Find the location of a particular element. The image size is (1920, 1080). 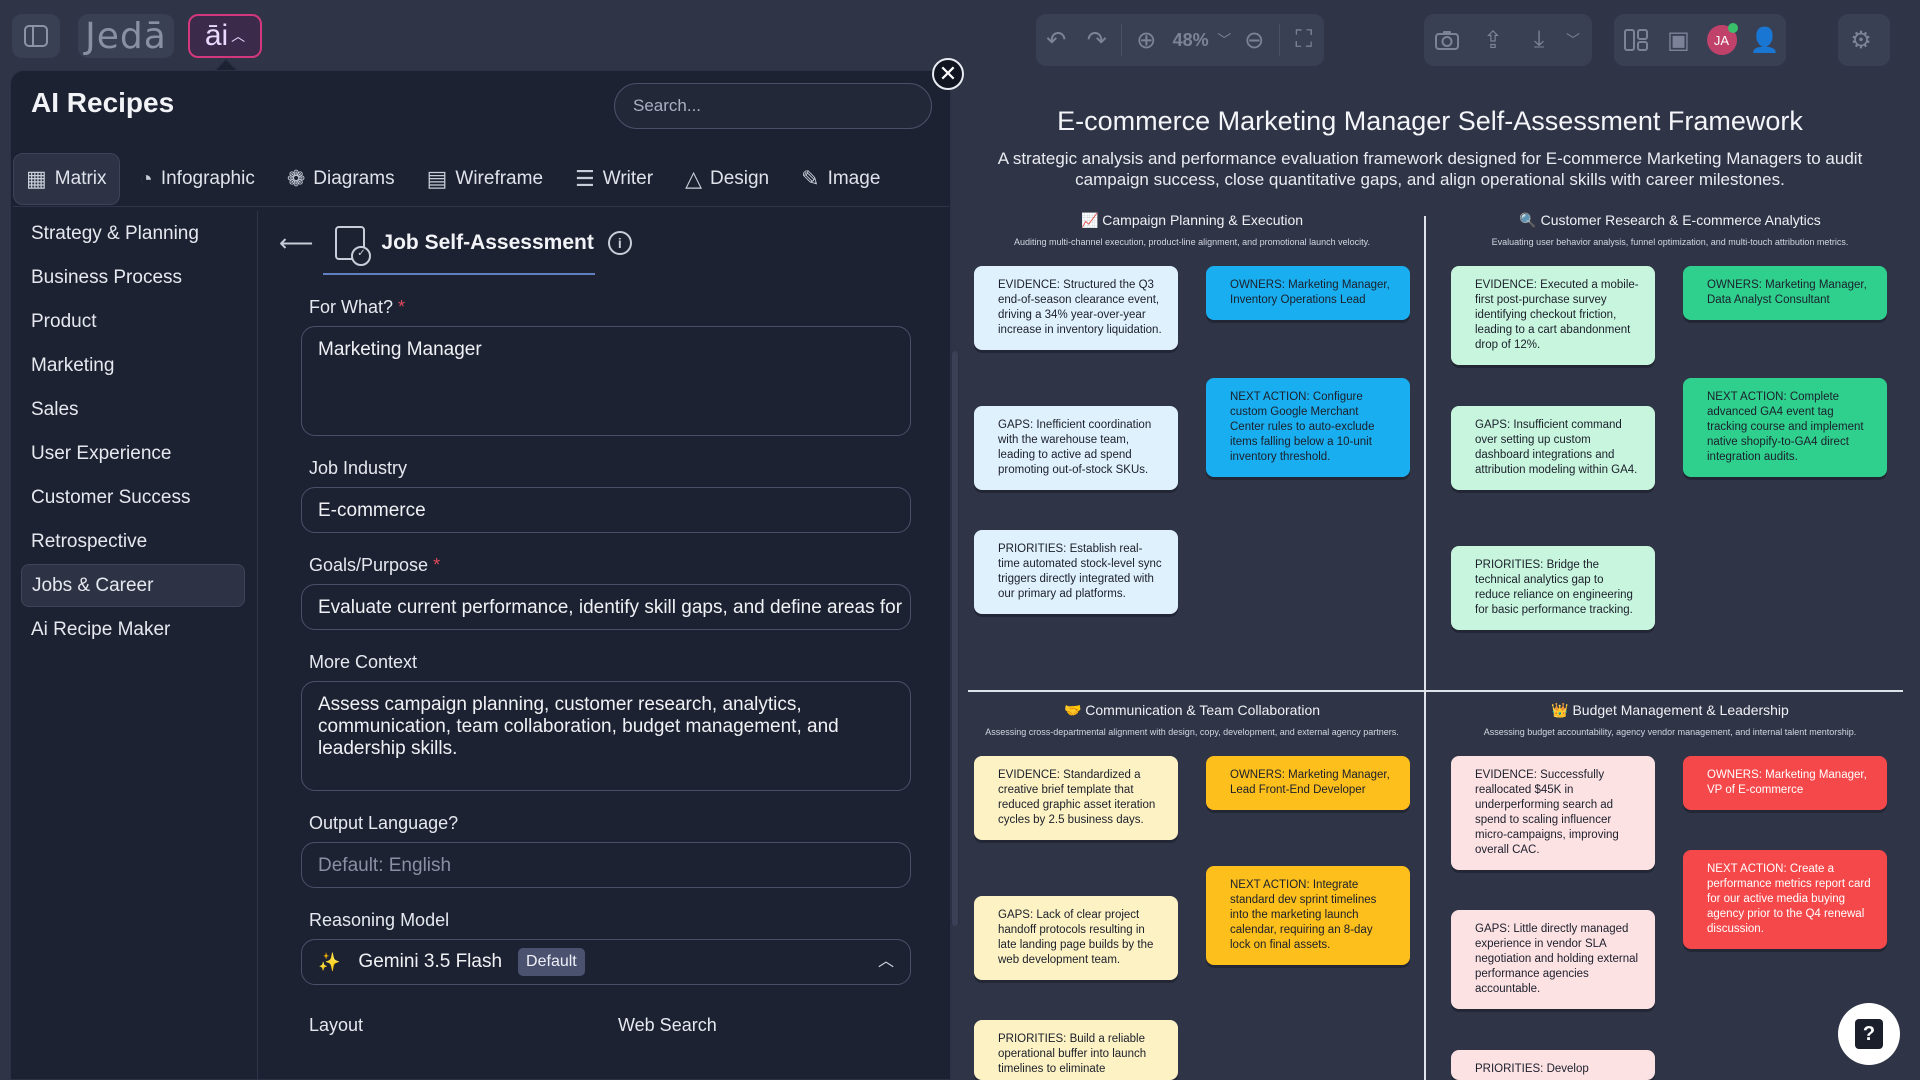

field-label: Reasoning Model is located at coordinates (379, 920).